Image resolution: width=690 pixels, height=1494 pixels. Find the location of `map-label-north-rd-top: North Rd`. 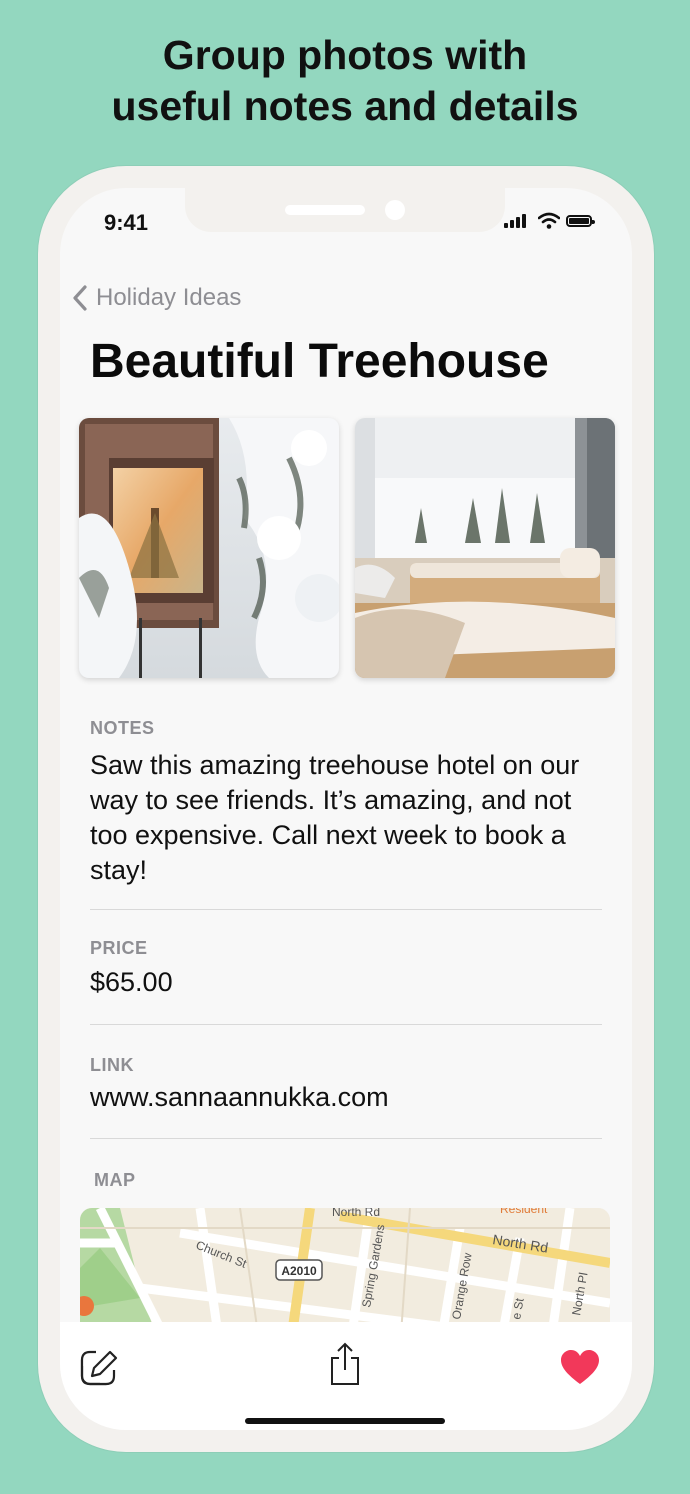

map-label-north-rd-top: North Rd is located at coordinates (356, 1213).